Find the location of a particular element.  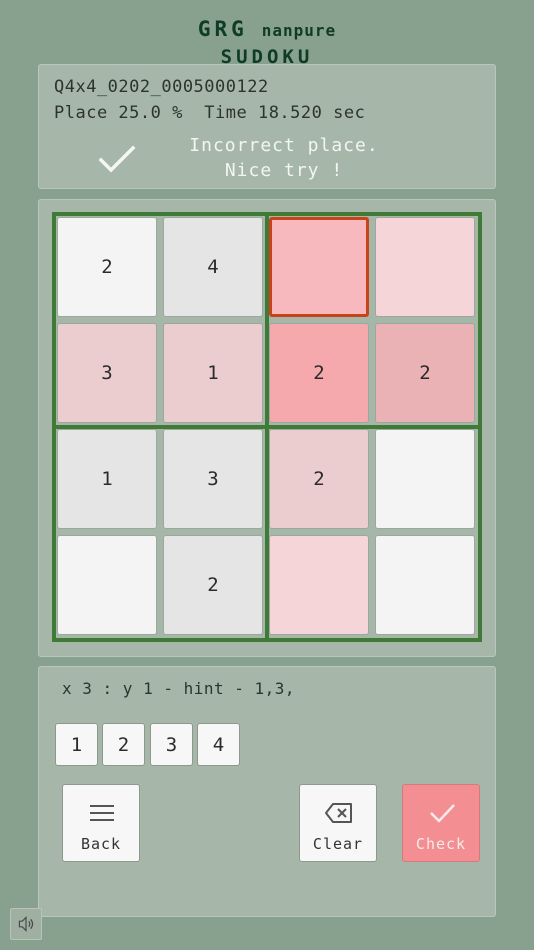

app-logo: GRG nanpure SUDOKU is located at coordinates (267, 43).